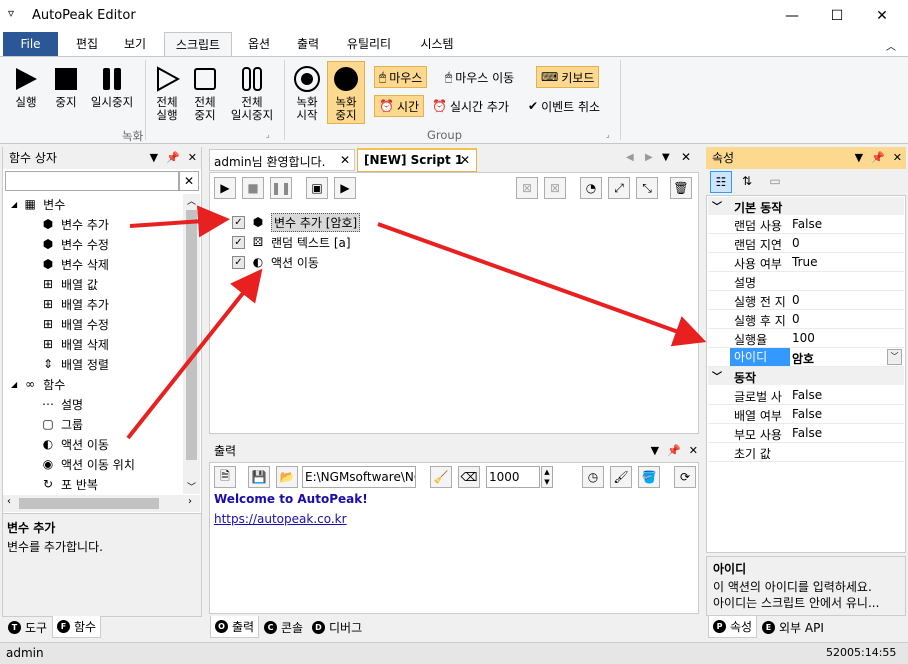 The image size is (908, 664). Describe the element at coordinates (75, 224) in the screenshot. I see `tree-item: ⬢ 변수 추가` at that location.